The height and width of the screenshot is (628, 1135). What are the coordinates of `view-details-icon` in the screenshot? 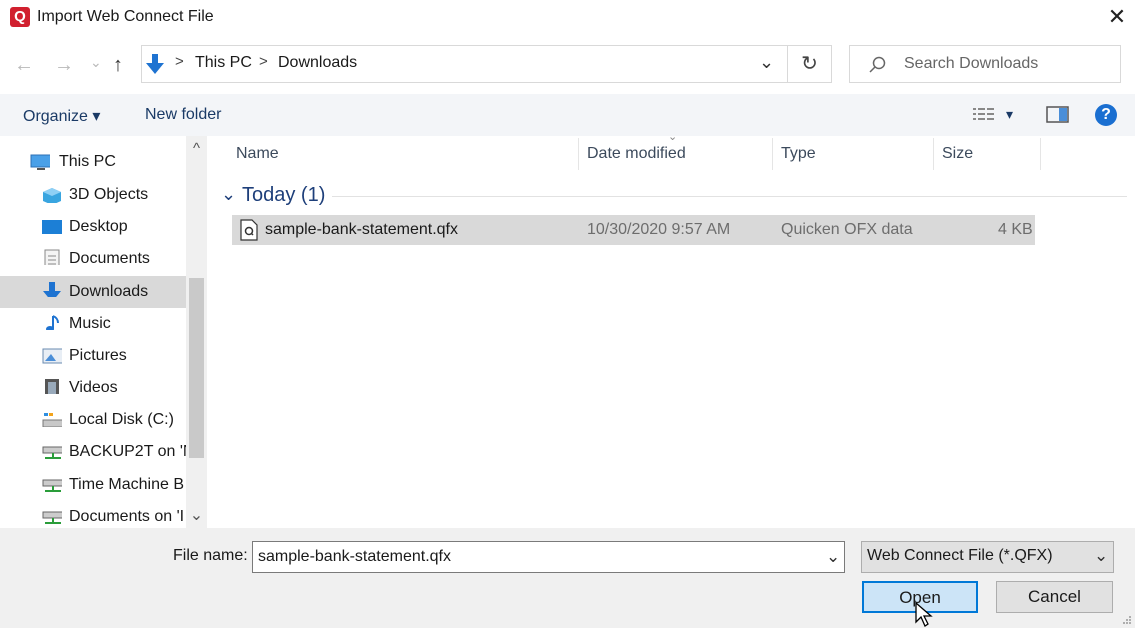 It's located at (984, 114).